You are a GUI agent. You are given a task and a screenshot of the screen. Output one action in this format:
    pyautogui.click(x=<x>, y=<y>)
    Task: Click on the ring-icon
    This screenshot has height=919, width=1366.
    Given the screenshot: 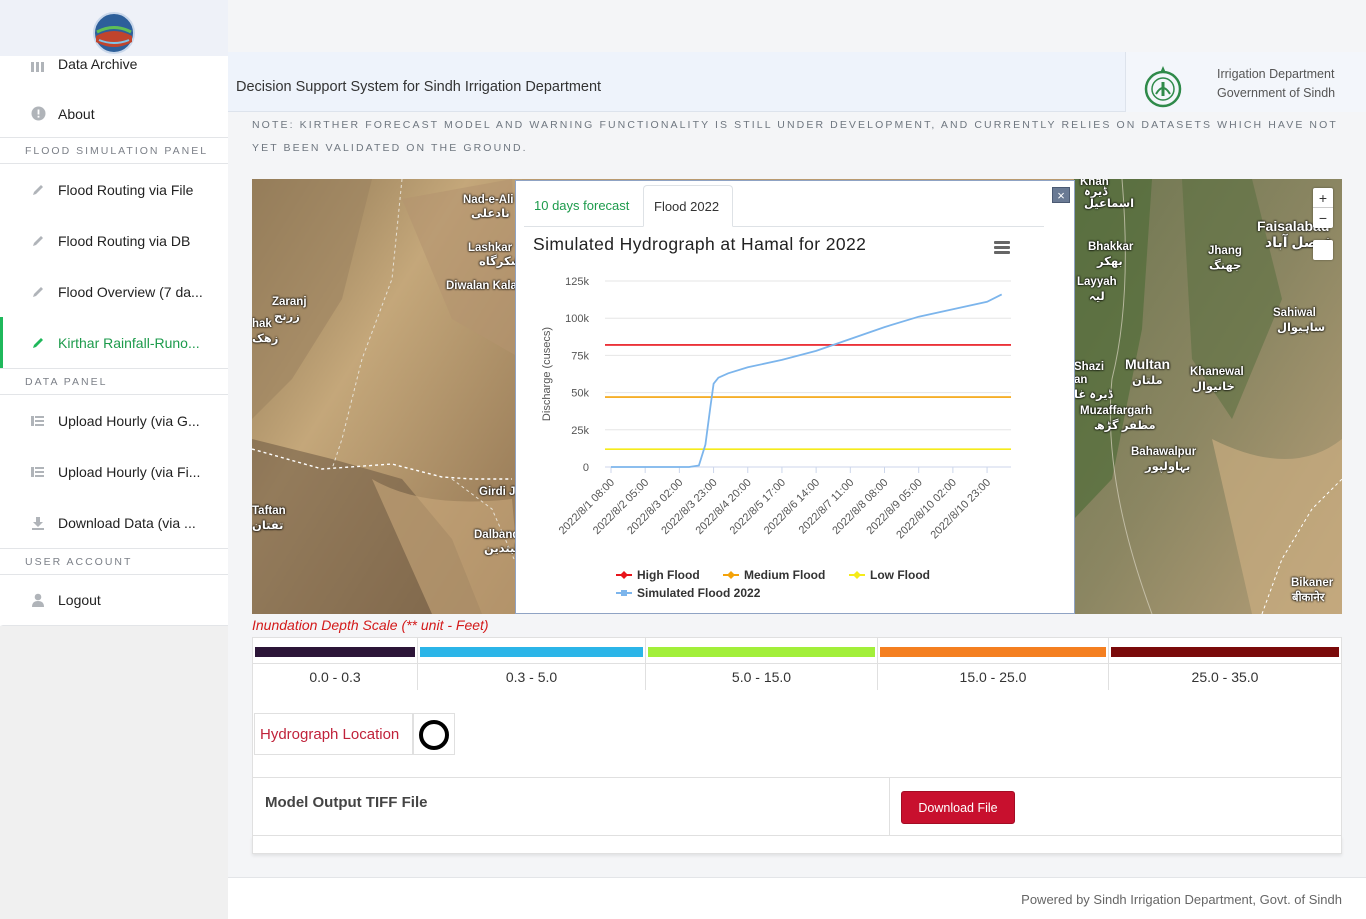 What is the action you would take?
    pyautogui.click(x=434, y=735)
    